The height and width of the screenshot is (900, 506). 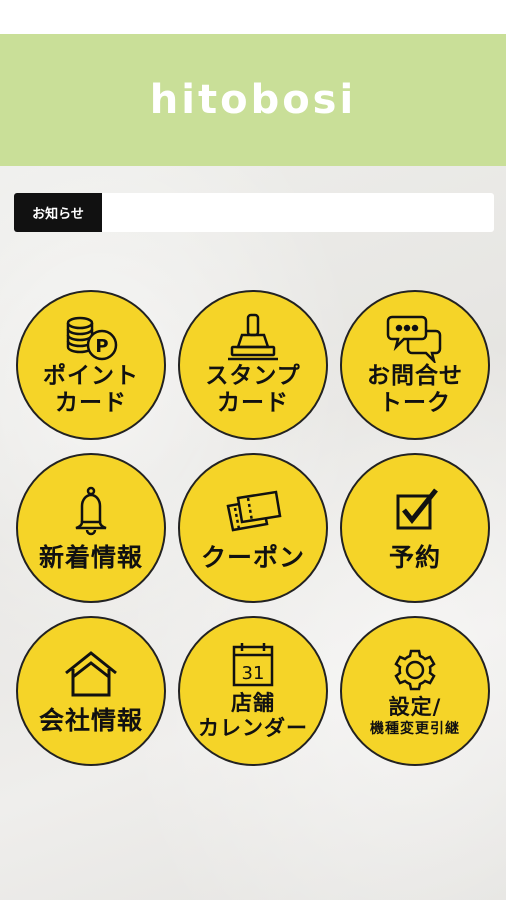 I want to click on bell-icon, so click(x=91, y=511).